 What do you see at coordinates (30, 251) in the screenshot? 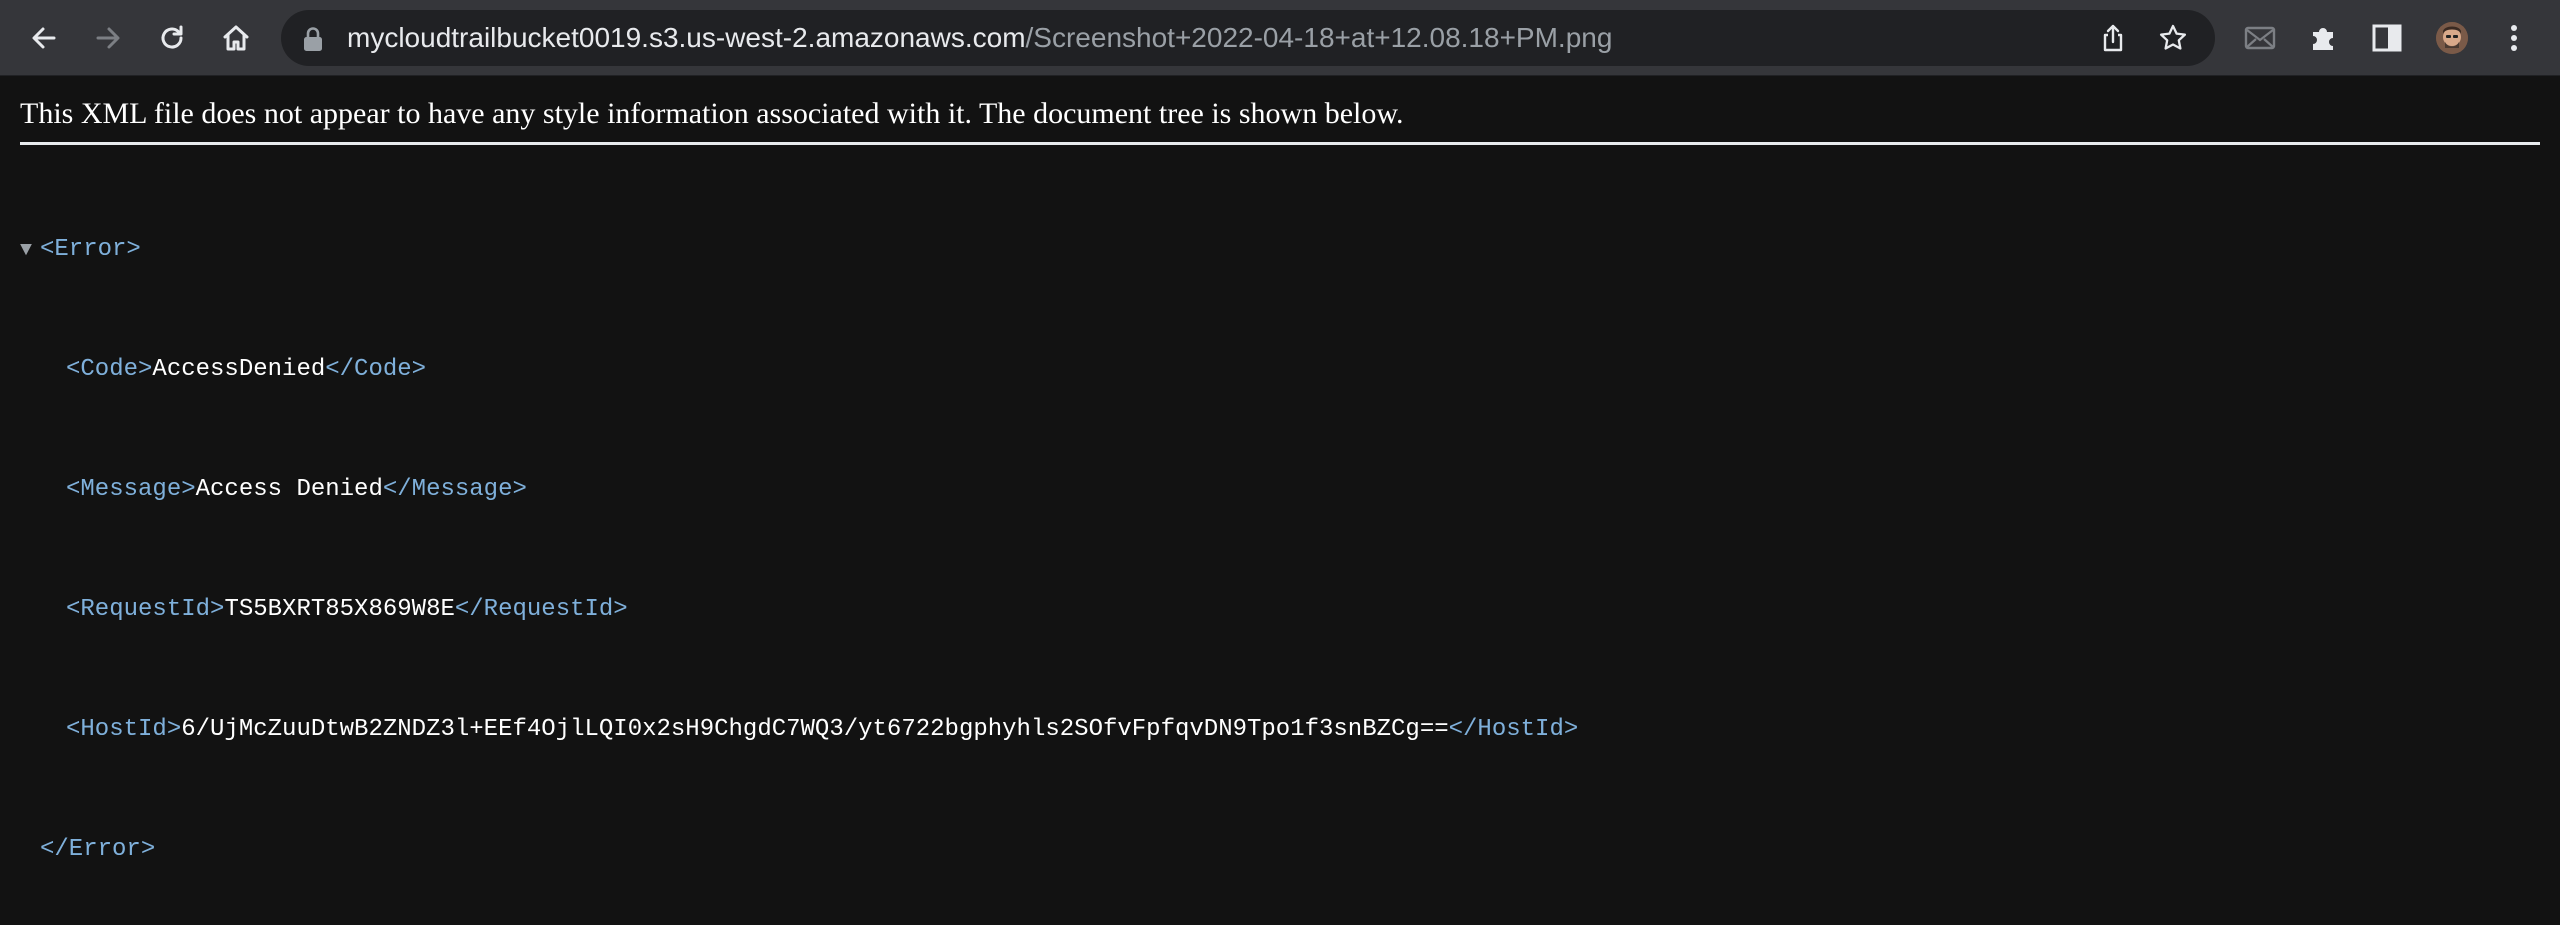
I see `collapse-toggle-icon: ▼` at bounding box center [30, 251].